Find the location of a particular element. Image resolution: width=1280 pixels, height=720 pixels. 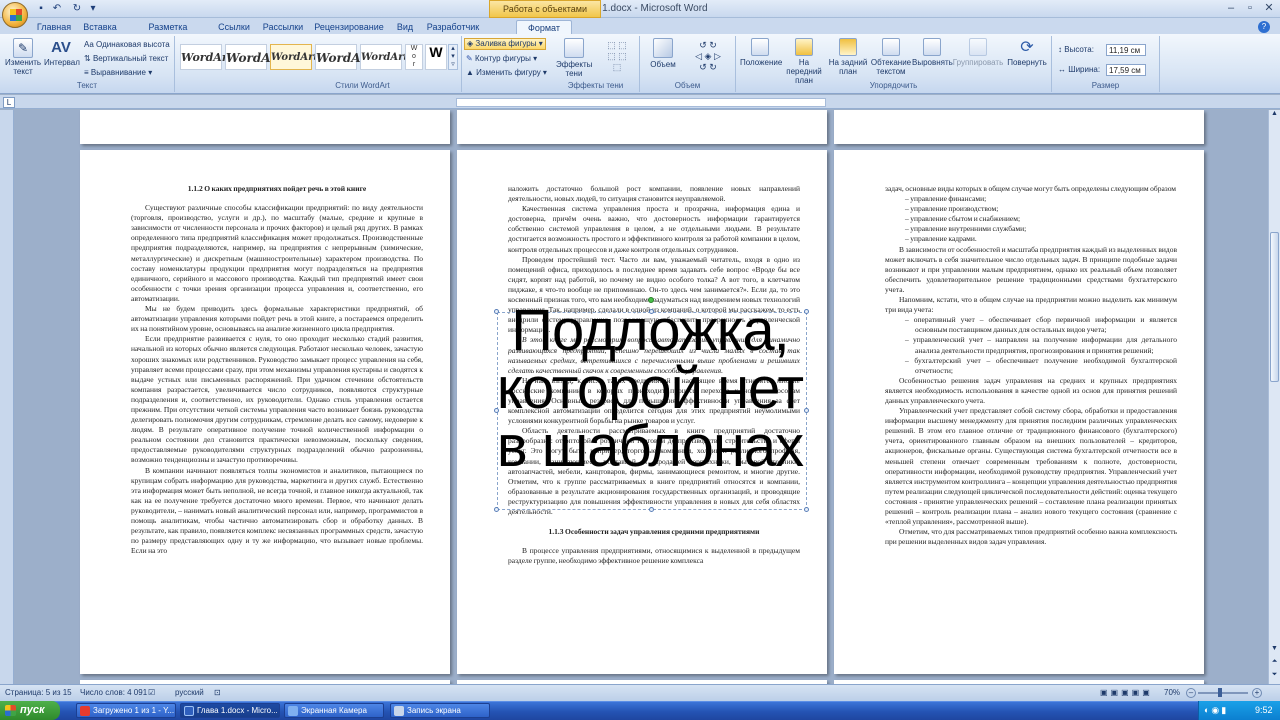

vertical-ruler is located at coordinates (7, 397).